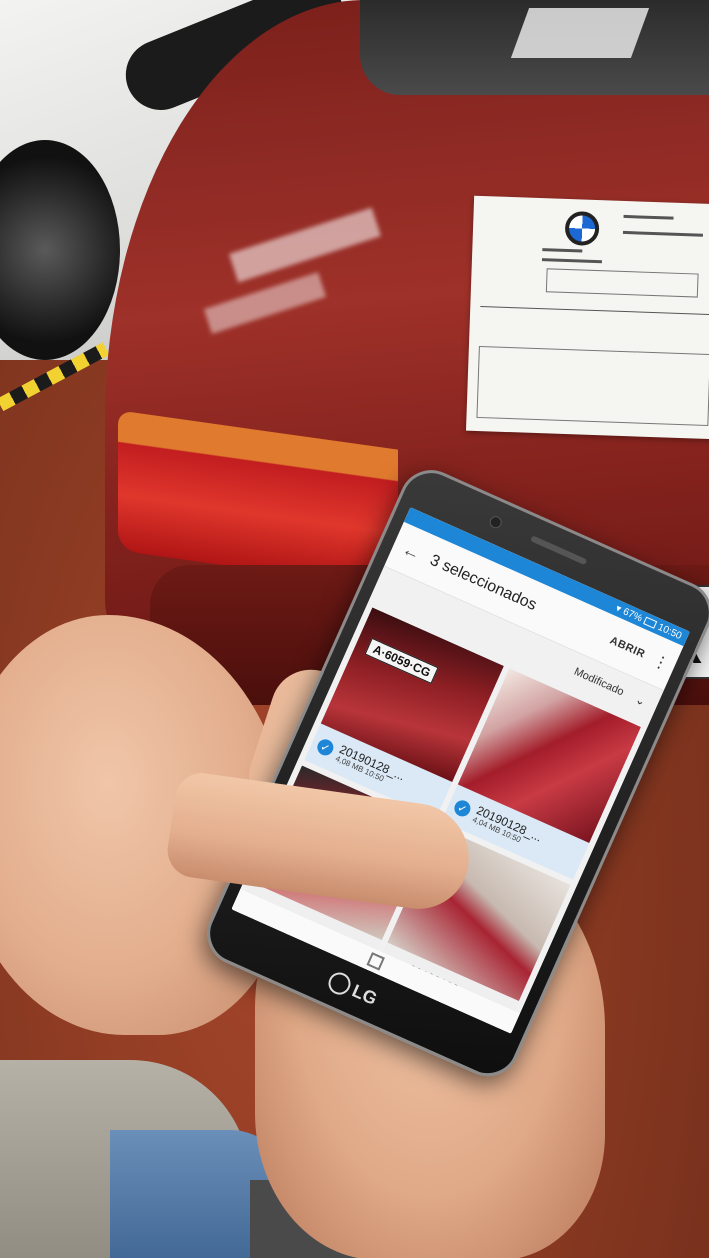 The height and width of the screenshot is (1258, 709). I want to click on lg-logo: LG, so click(352, 989).